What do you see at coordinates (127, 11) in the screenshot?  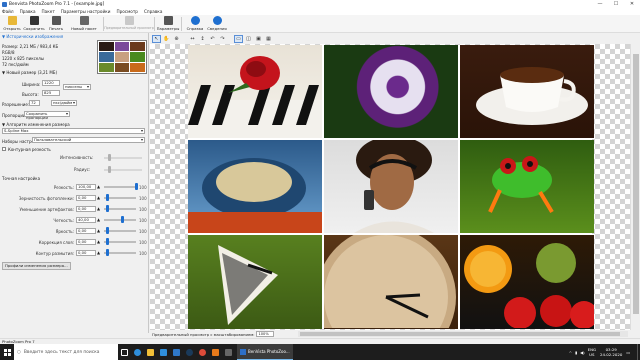 I see `menu-view: Просмотр` at bounding box center [127, 11].